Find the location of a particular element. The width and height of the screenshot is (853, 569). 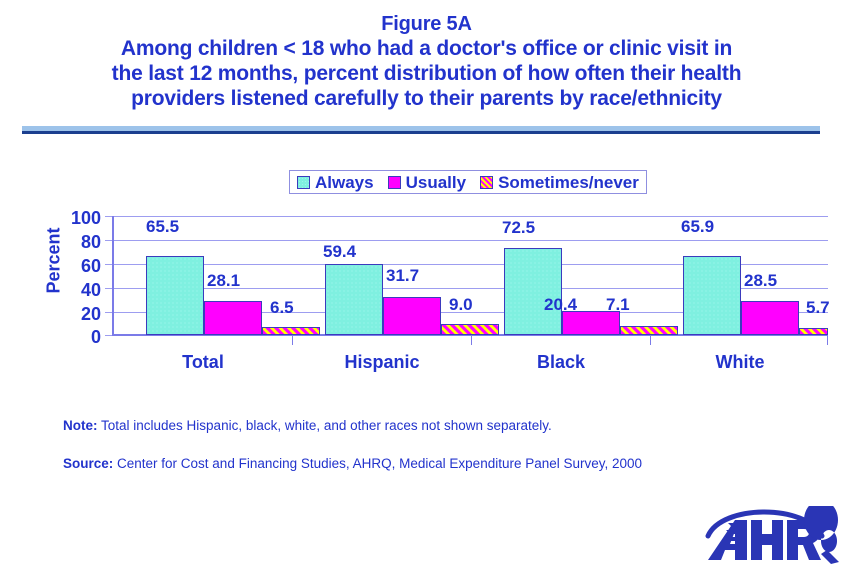

bar-black-always is located at coordinates (533, 291).